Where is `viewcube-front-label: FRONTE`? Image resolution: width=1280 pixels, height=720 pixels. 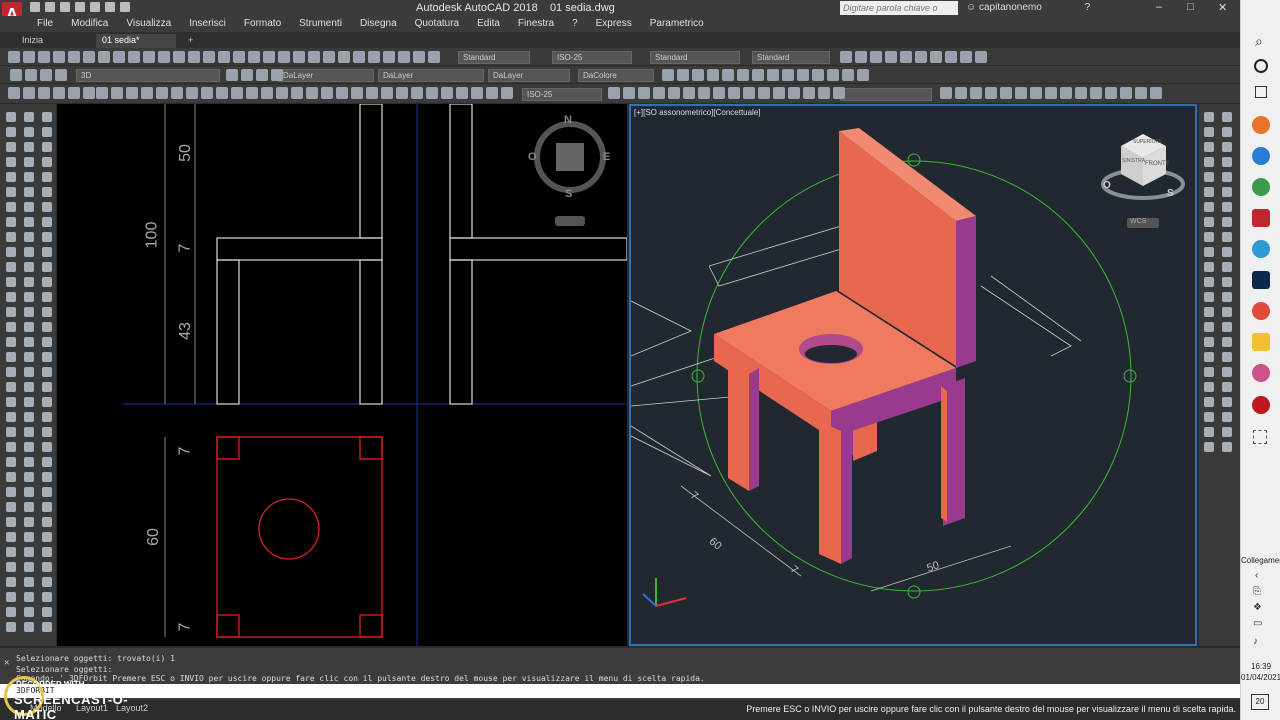
viewcube-front-label: FRONTE is located at coordinates (1157, 164).